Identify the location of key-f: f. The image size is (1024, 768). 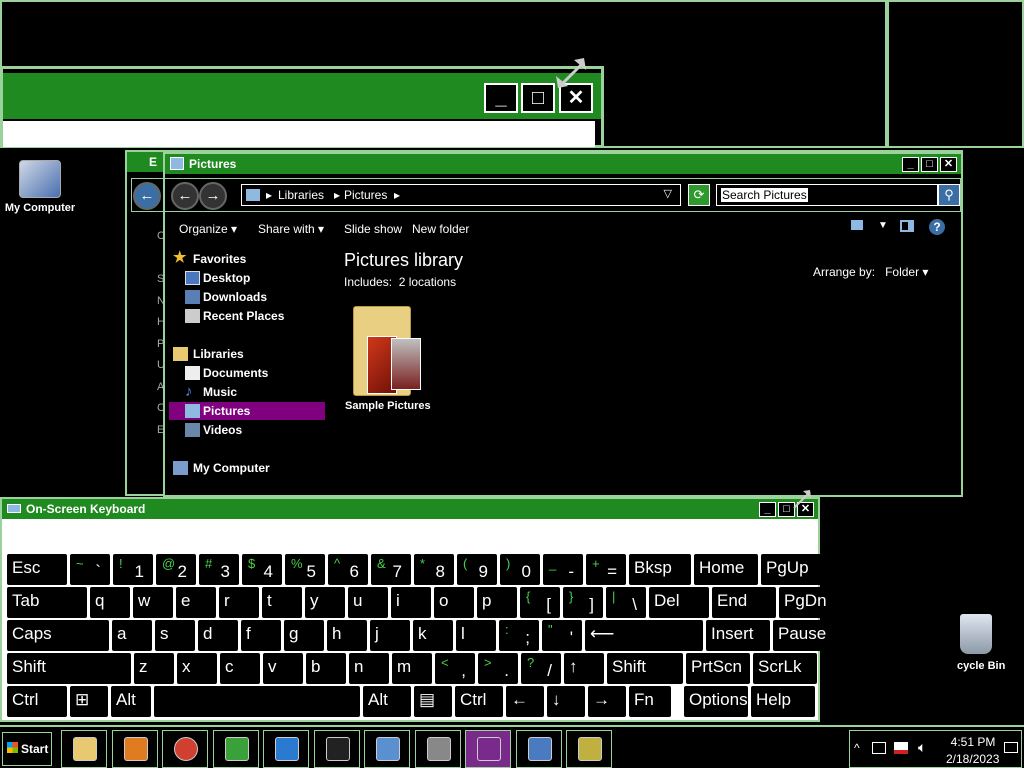
(261, 635).